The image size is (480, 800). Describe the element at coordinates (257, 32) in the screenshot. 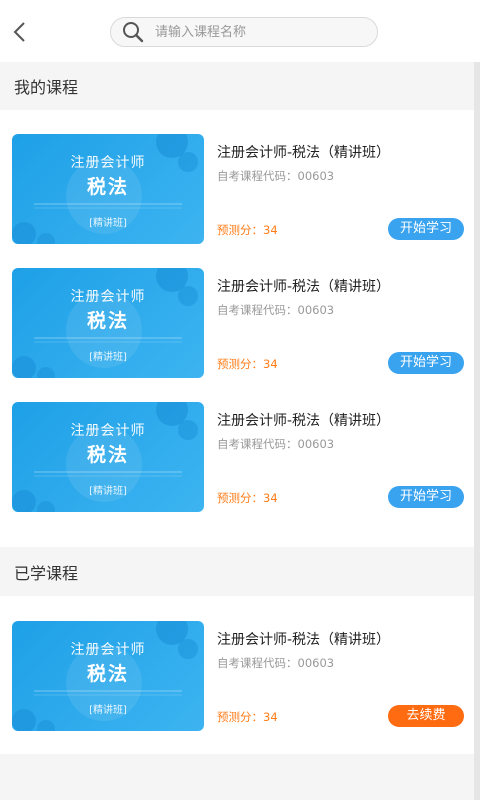

I see `search-input` at that location.